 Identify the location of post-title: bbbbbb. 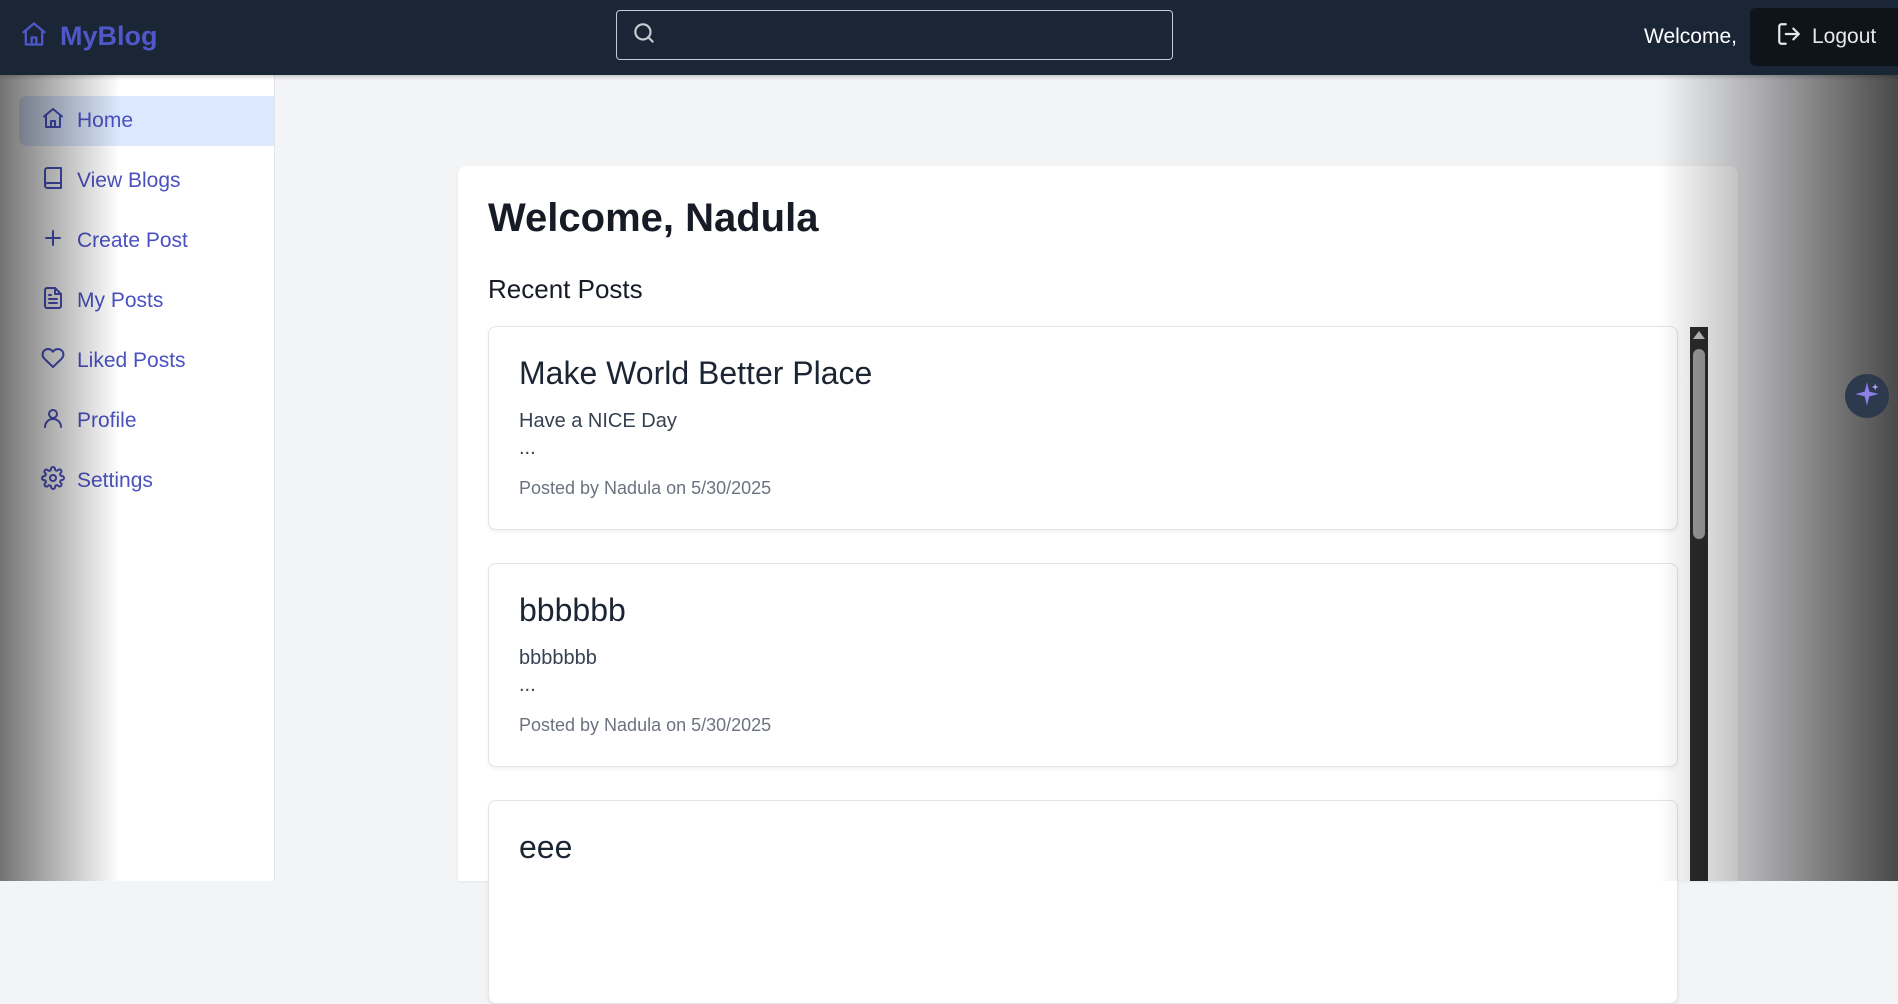
(1083, 610).